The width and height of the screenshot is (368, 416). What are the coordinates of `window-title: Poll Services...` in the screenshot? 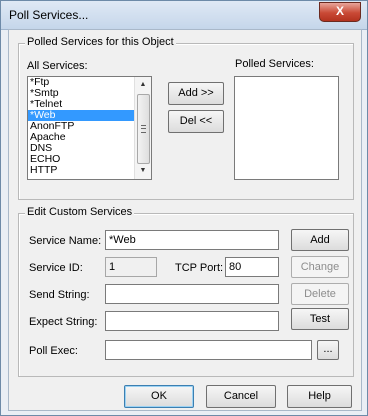 It's located at (49, 15).